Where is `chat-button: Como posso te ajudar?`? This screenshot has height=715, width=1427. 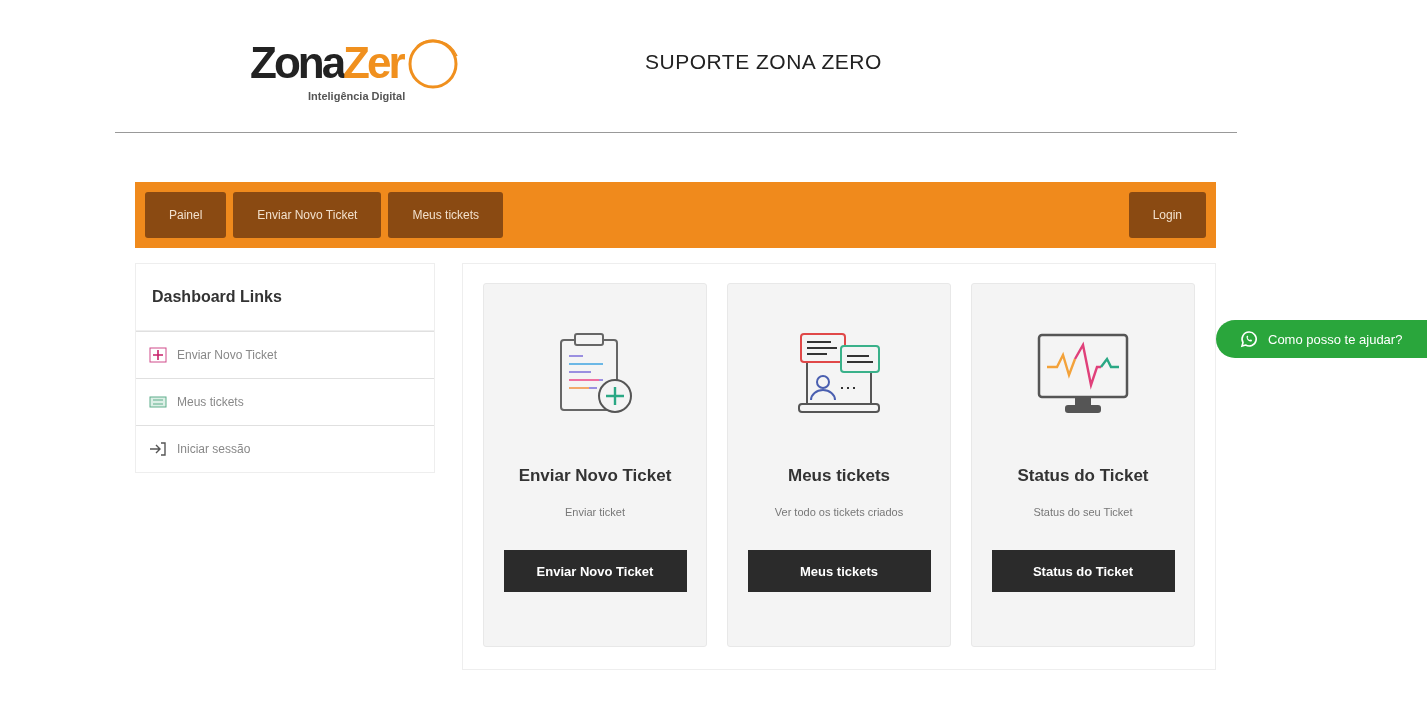
chat-button: Como posso te ajudar? is located at coordinates (1321, 339).